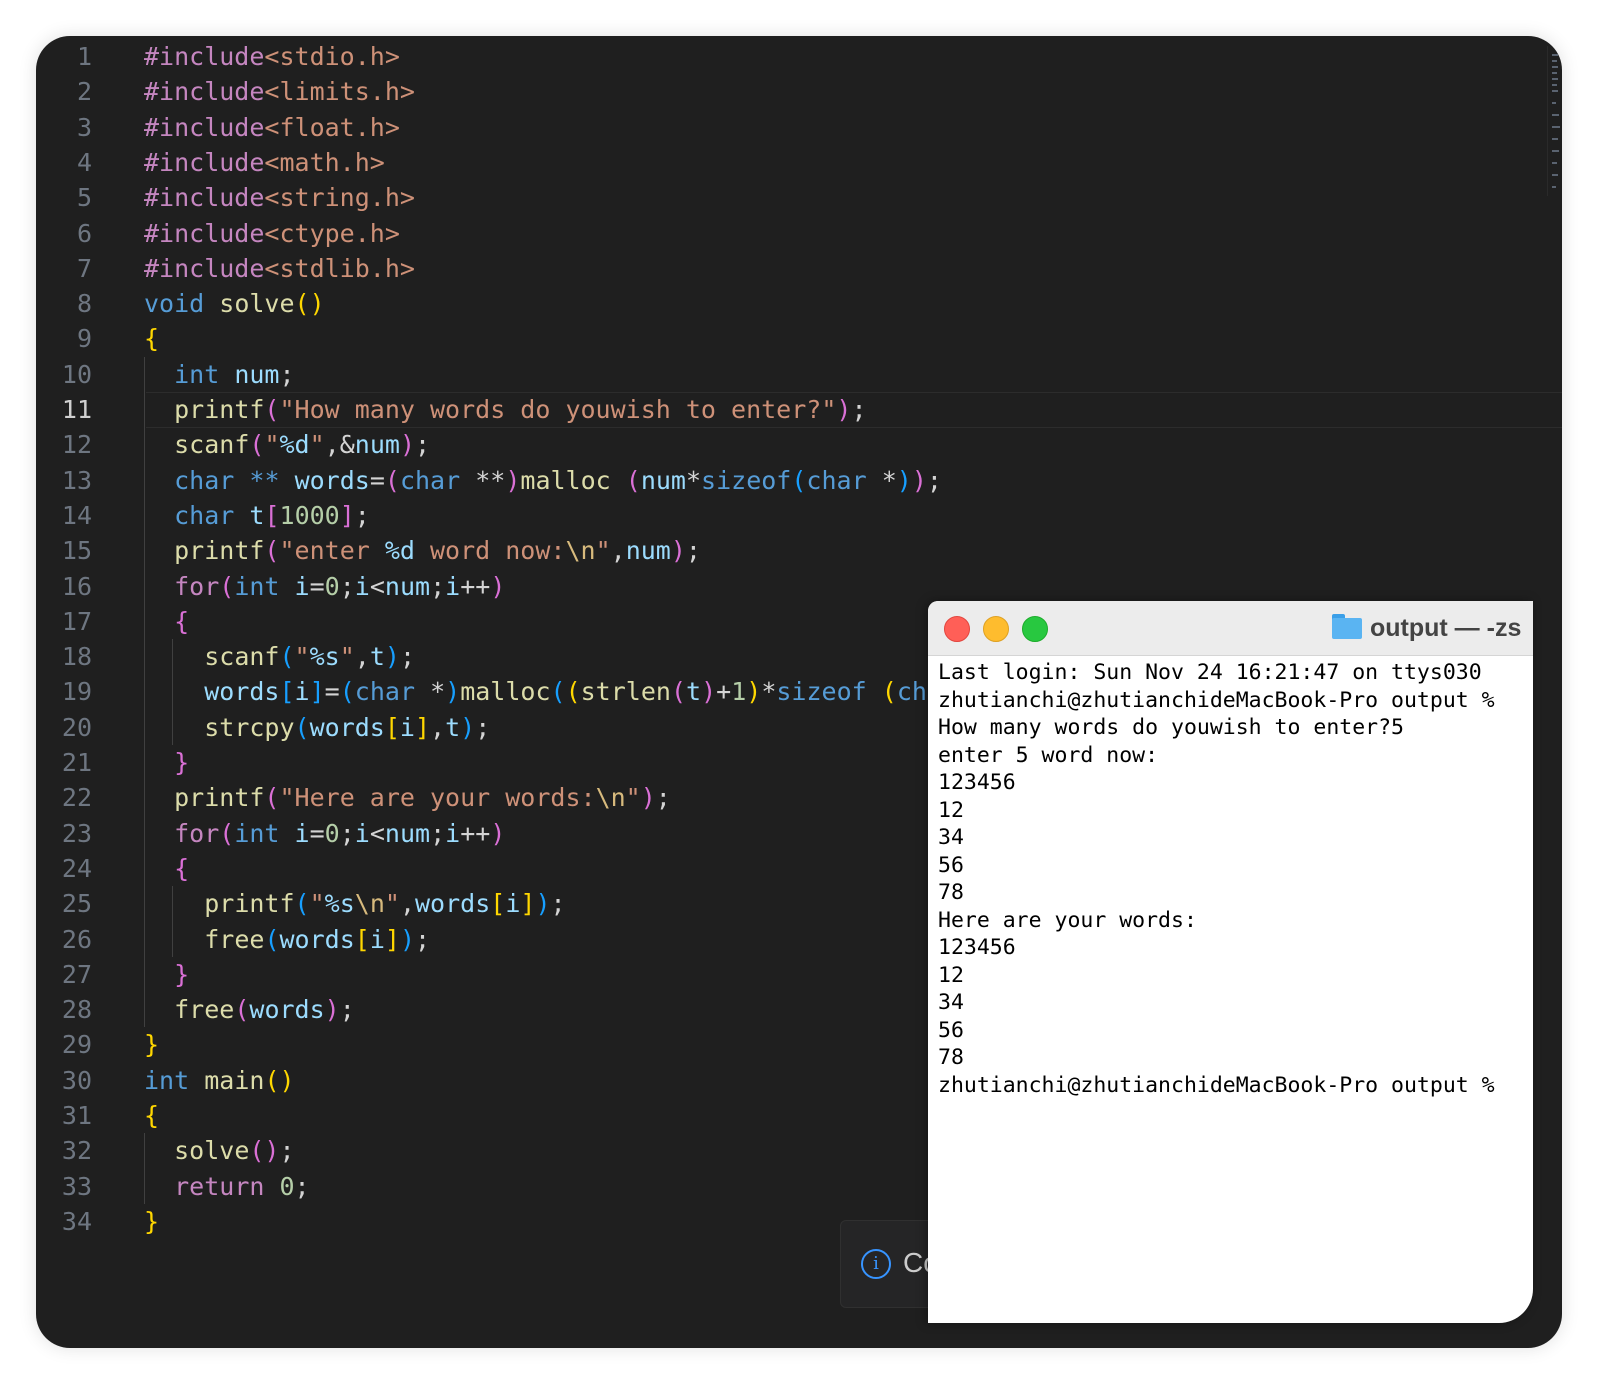  What do you see at coordinates (799, 163) in the screenshot?
I see `code-line: 4 #include<math.h>` at bounding box center [799, 163].